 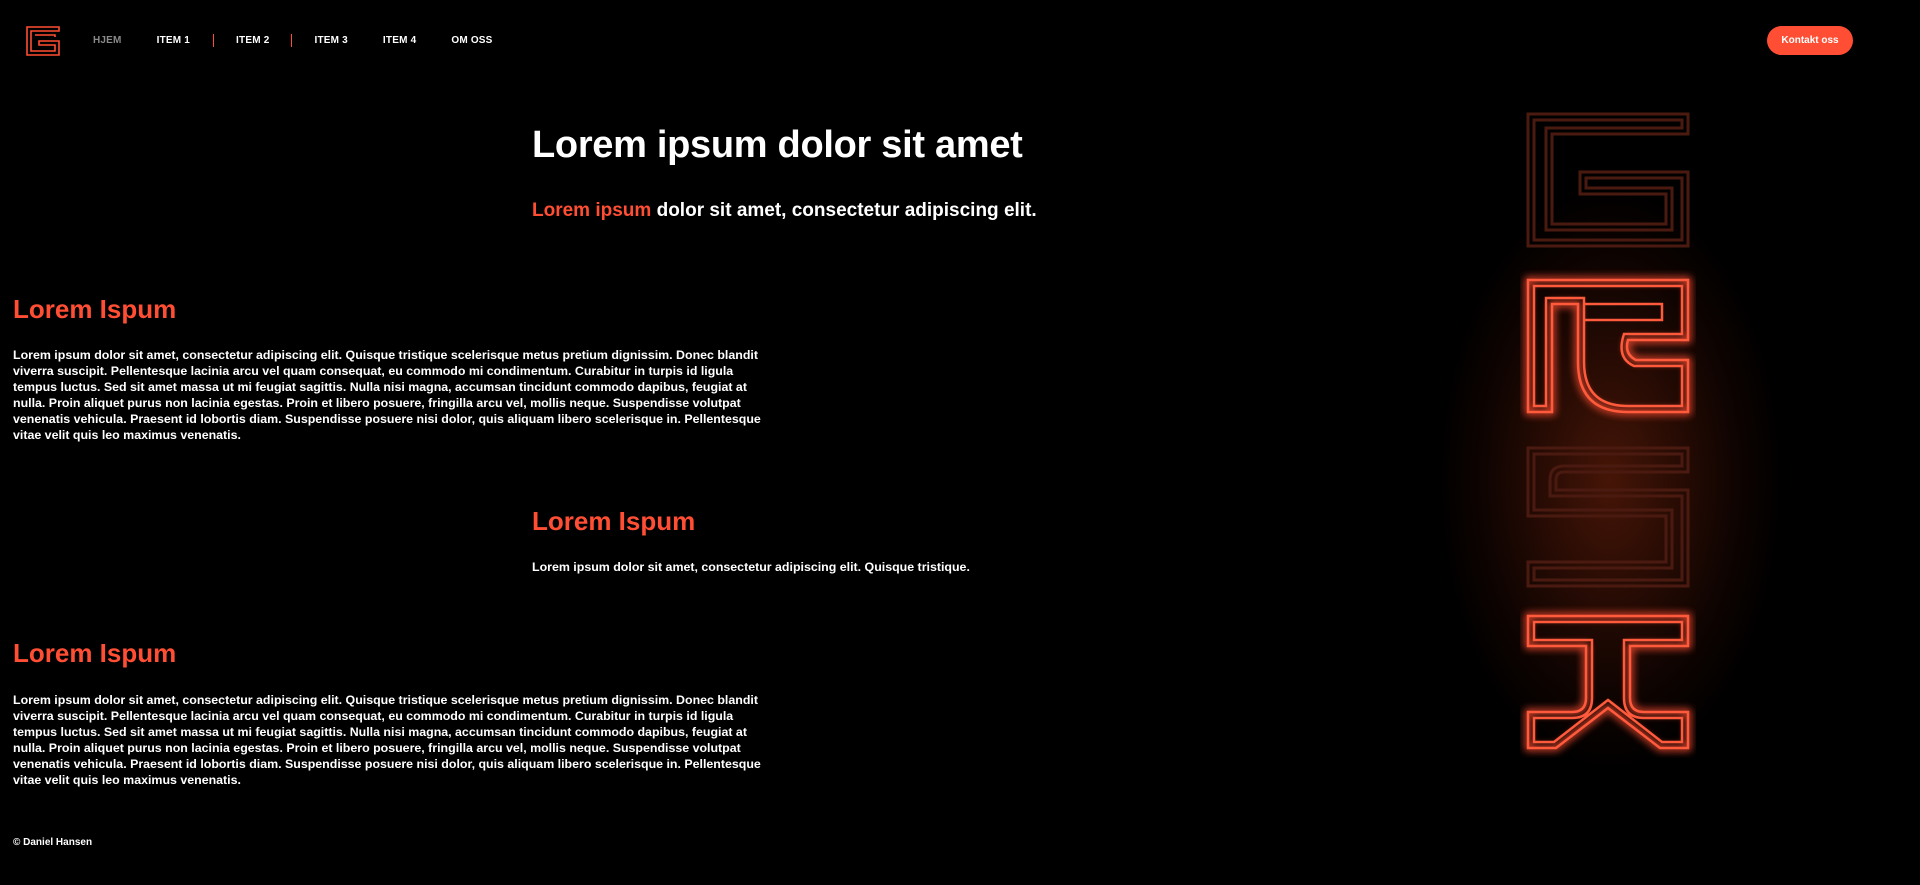 What do you see at coordinates (173, 40) in the screenshot?
I see `nav-item-1: ITEM 1` at bounding box center [173, 40].